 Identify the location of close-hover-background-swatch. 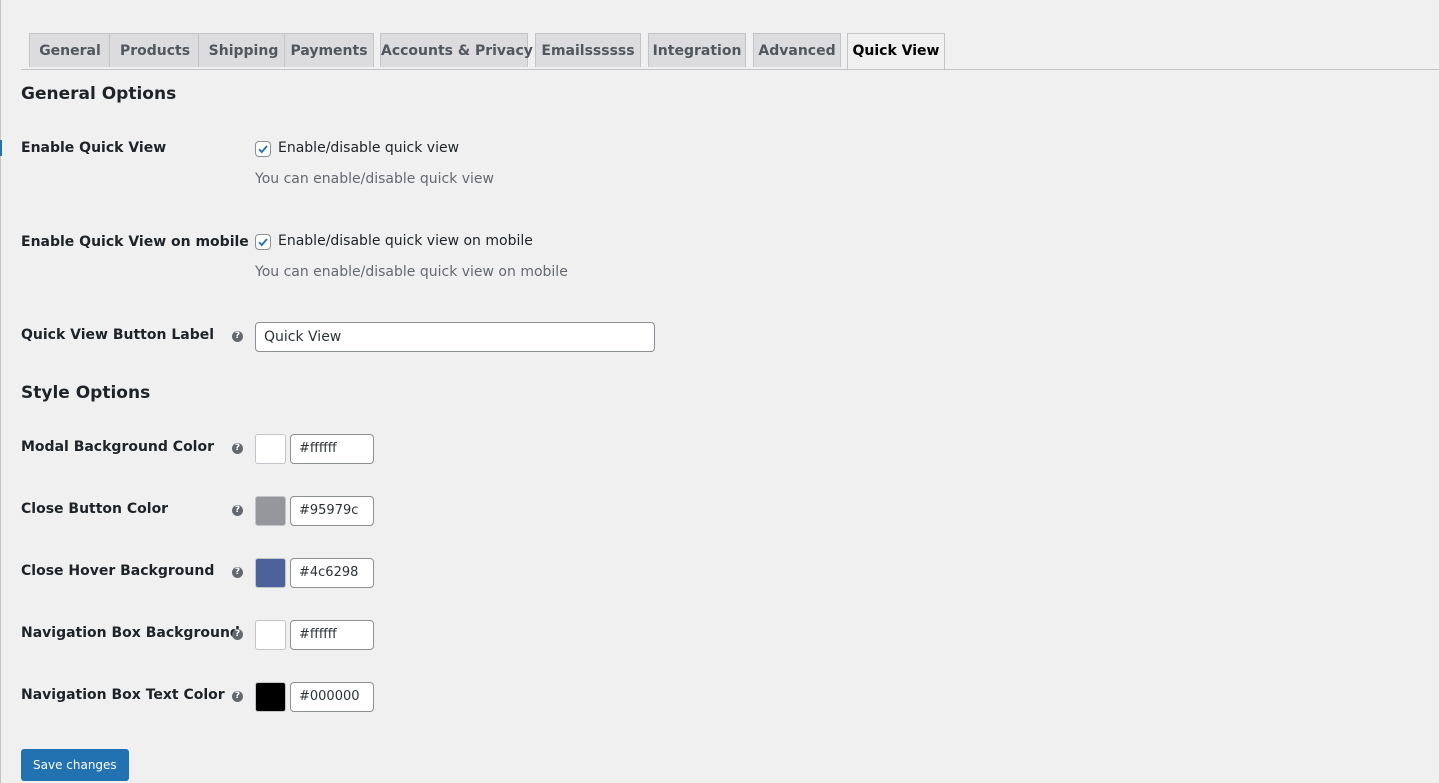
(270, 573).